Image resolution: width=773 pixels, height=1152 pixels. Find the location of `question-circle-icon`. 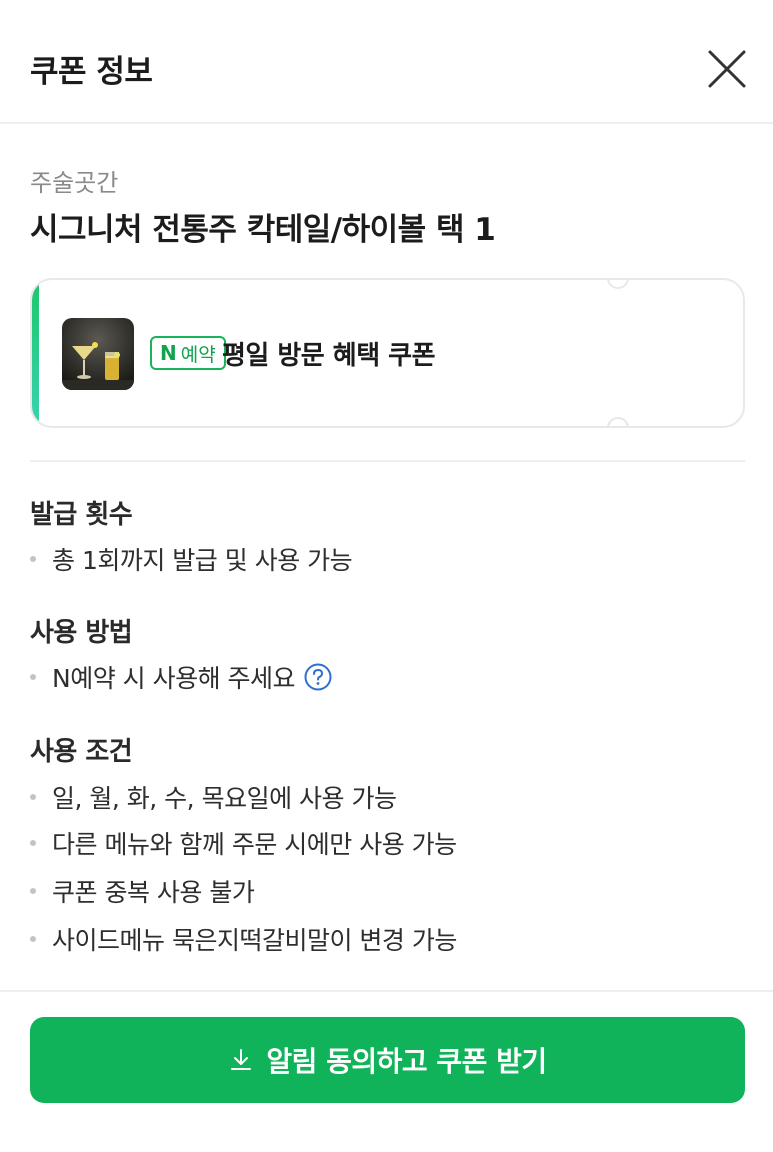

question-circle-icon is located at coordinates (318, 677).